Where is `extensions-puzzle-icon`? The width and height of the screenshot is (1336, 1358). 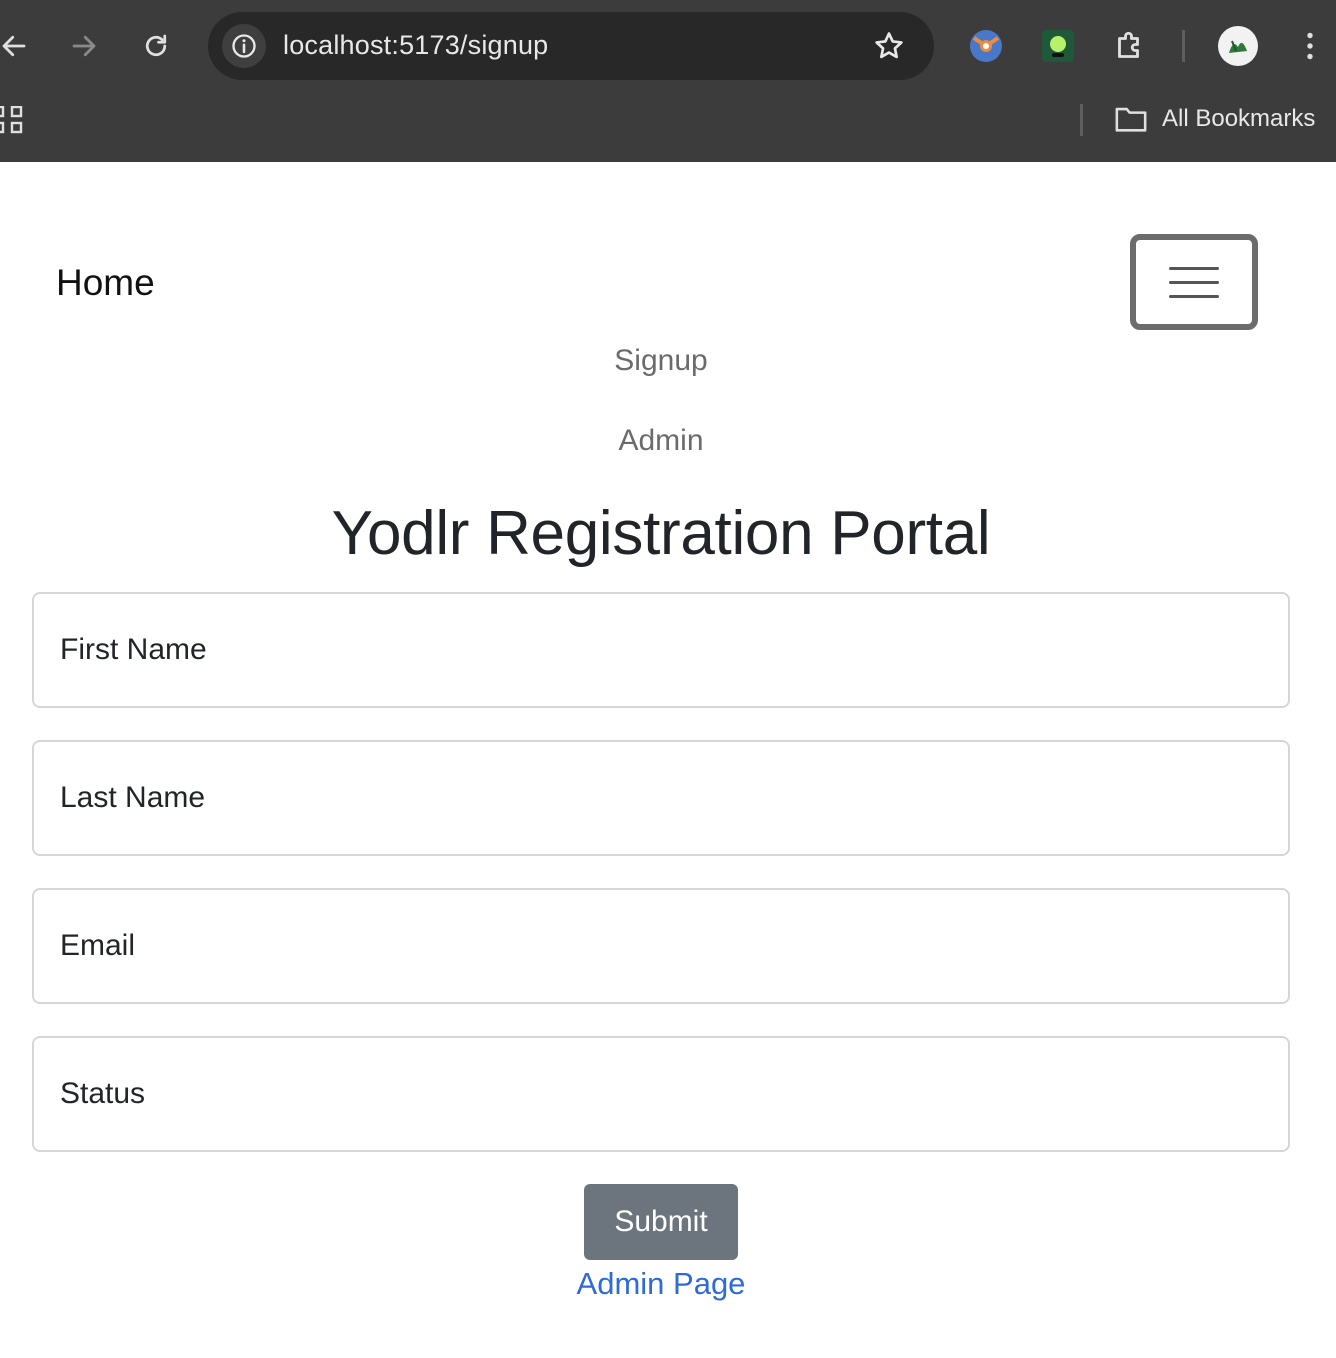 extensions-puzzle-icon is located at coordinates (1130, 46).